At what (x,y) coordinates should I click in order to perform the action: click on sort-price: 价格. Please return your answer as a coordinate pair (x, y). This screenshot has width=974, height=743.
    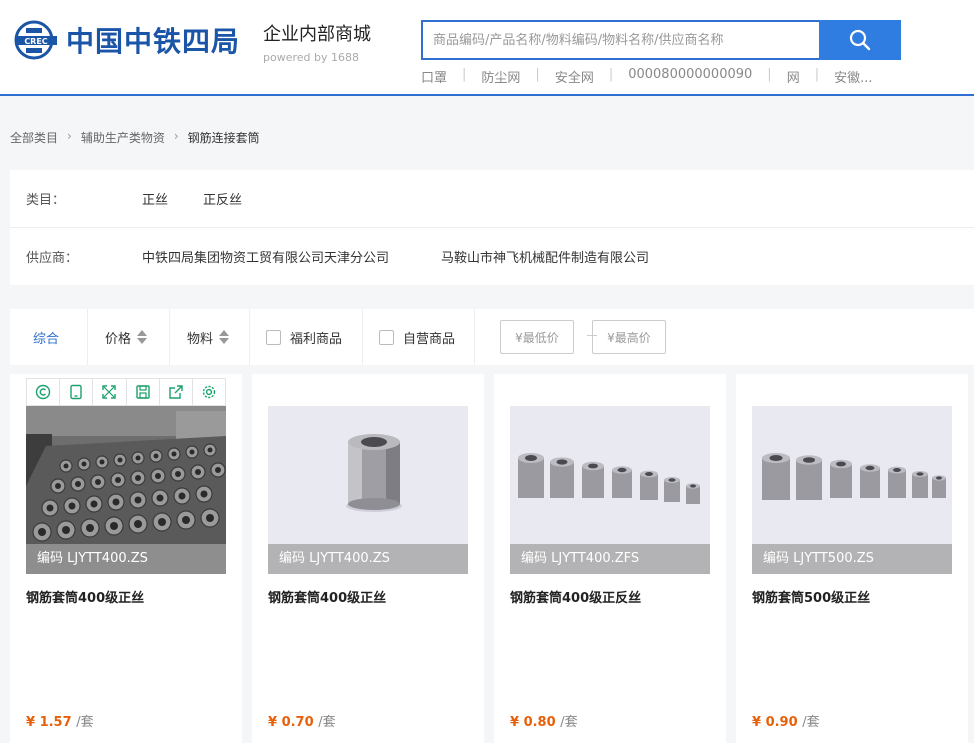
    Looking at the image, I should click on (126, 337).